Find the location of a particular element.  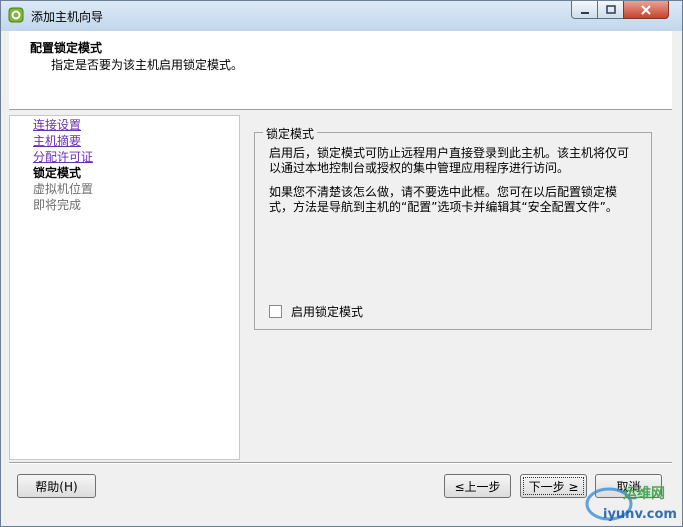

maximize-icon is located at coordinates (610, 9).